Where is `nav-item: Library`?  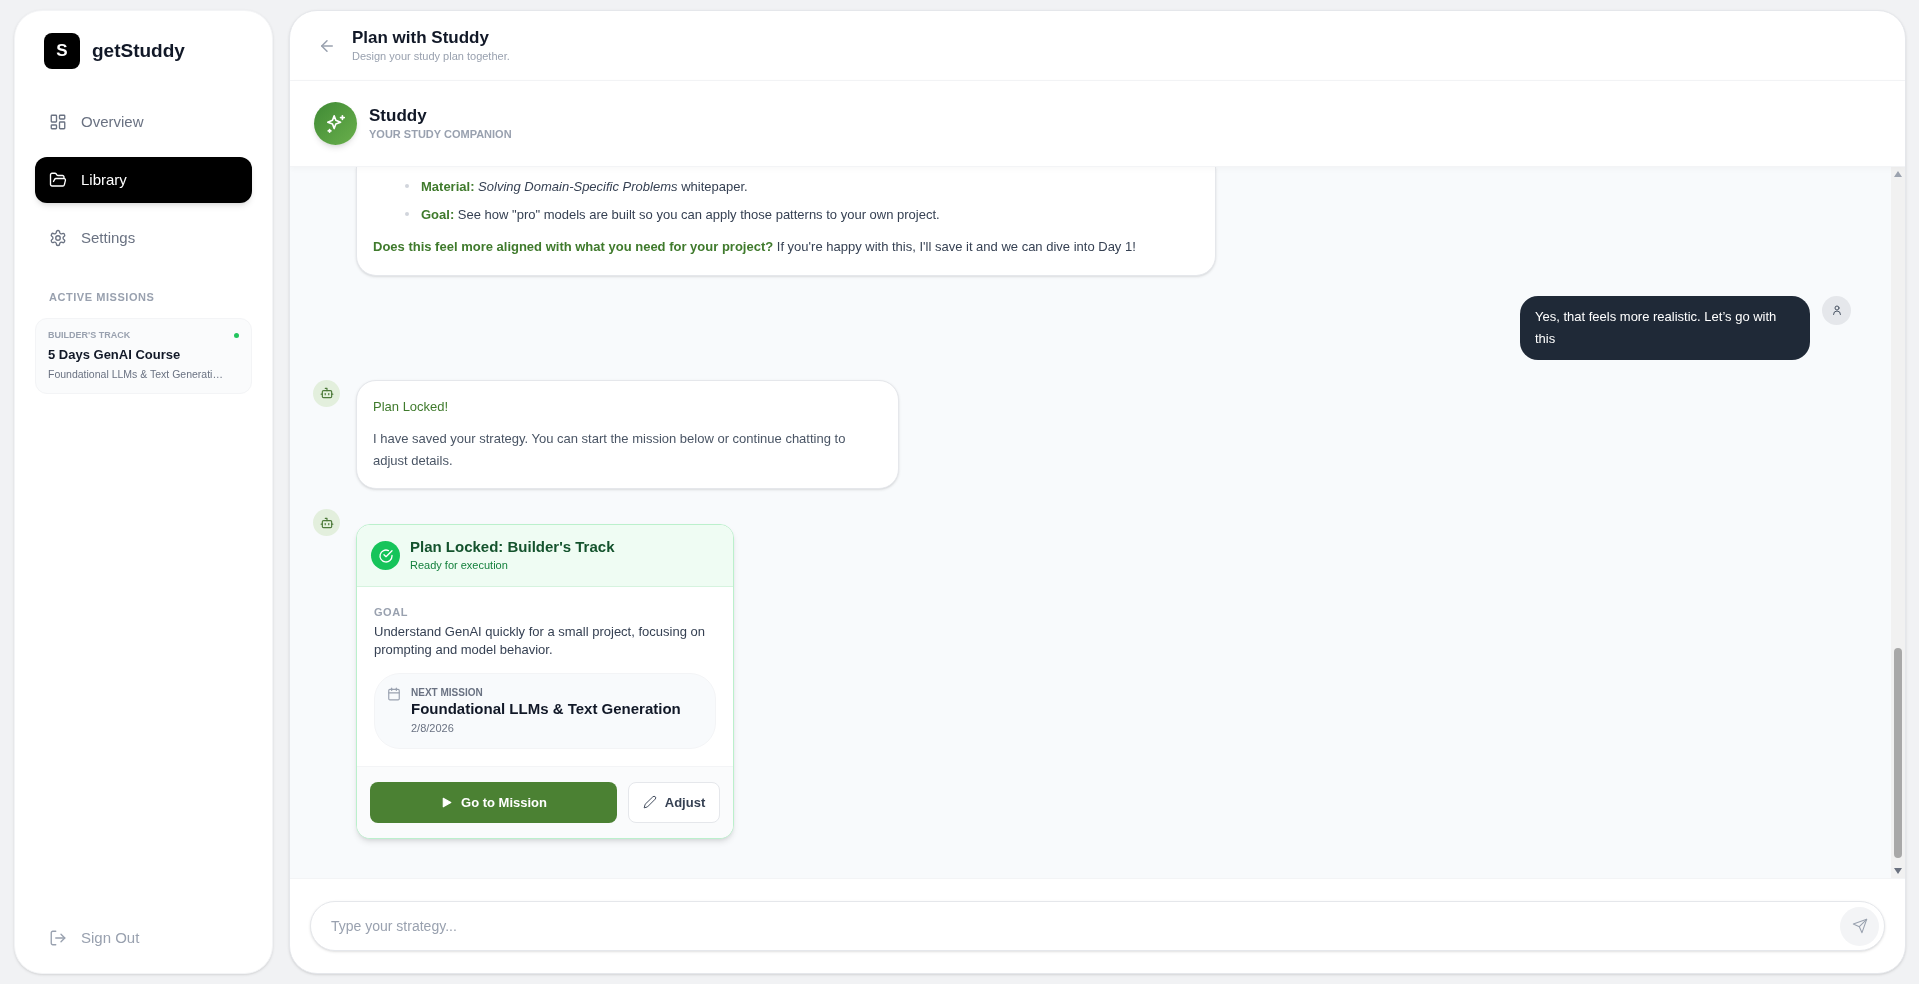
nav-item: Library is located at coordinates (143, 180).